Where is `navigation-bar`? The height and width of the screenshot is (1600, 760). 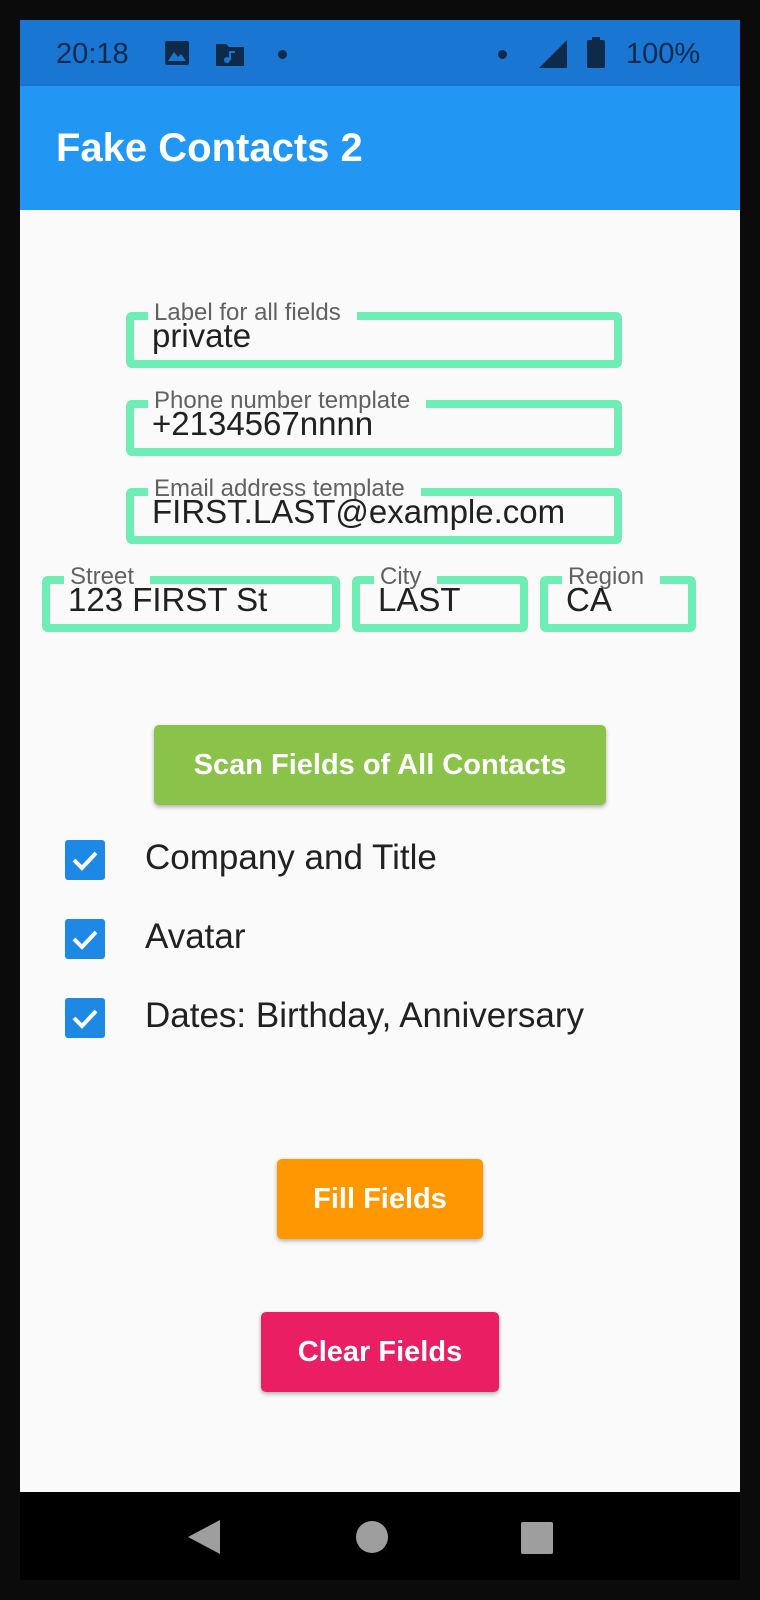 navigation-bar is located at coordinates (380, 1536).